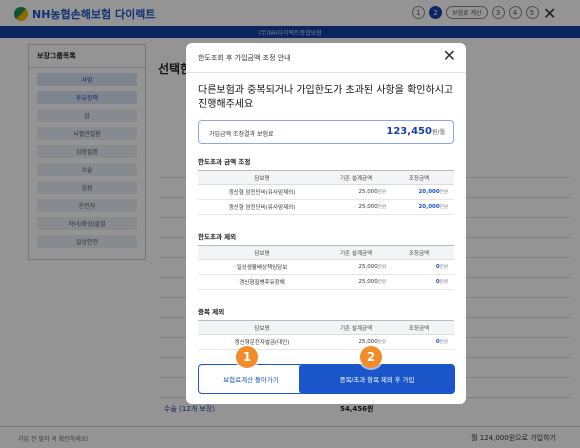  I want to click on modal-header: 한도조회 후 가입금액 조정 안내 ✕, so click(326, 58).